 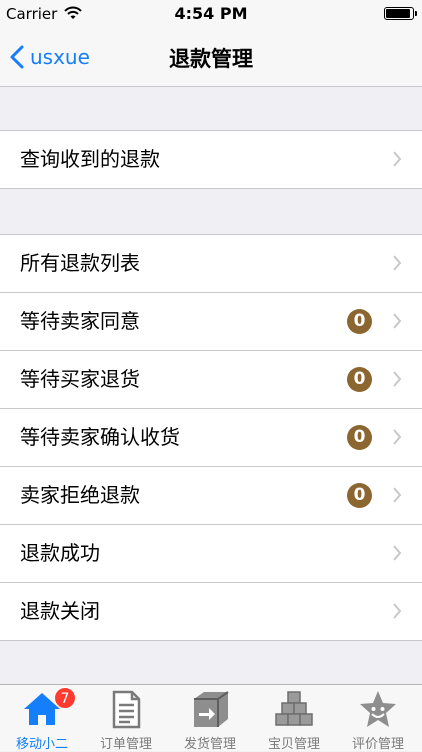 I want to click on list-item-label: 所有退款列表, so click(x=80, y=263).